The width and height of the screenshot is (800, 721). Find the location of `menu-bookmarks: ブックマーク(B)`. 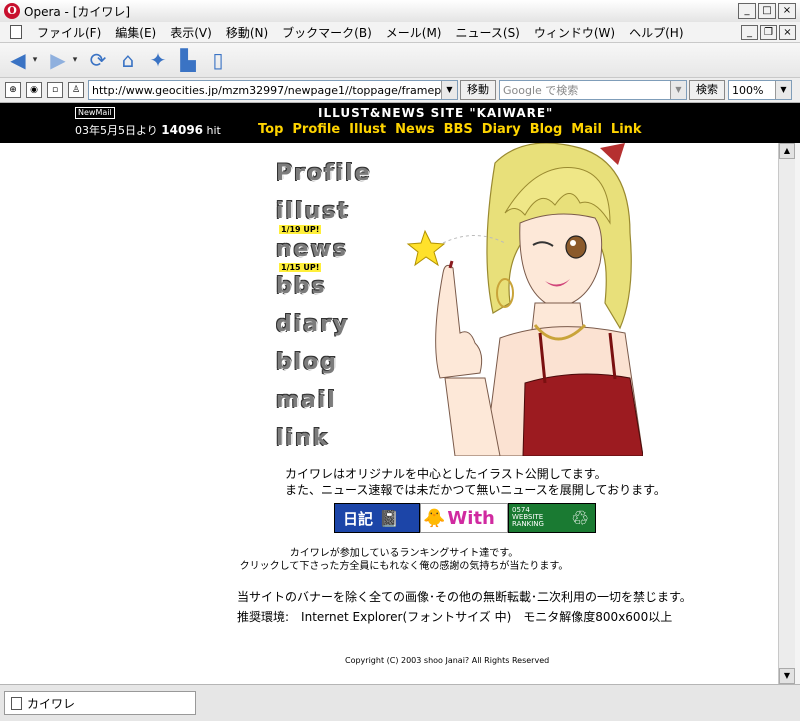

menu-bookmarks: ブックマーク(B) is located at coordinates (327, 32).